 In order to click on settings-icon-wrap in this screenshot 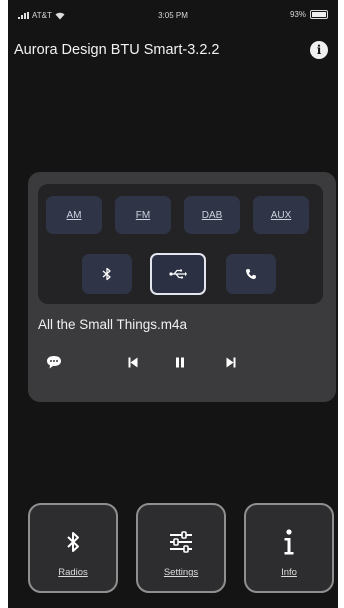, I will do `click(181, 542)`.